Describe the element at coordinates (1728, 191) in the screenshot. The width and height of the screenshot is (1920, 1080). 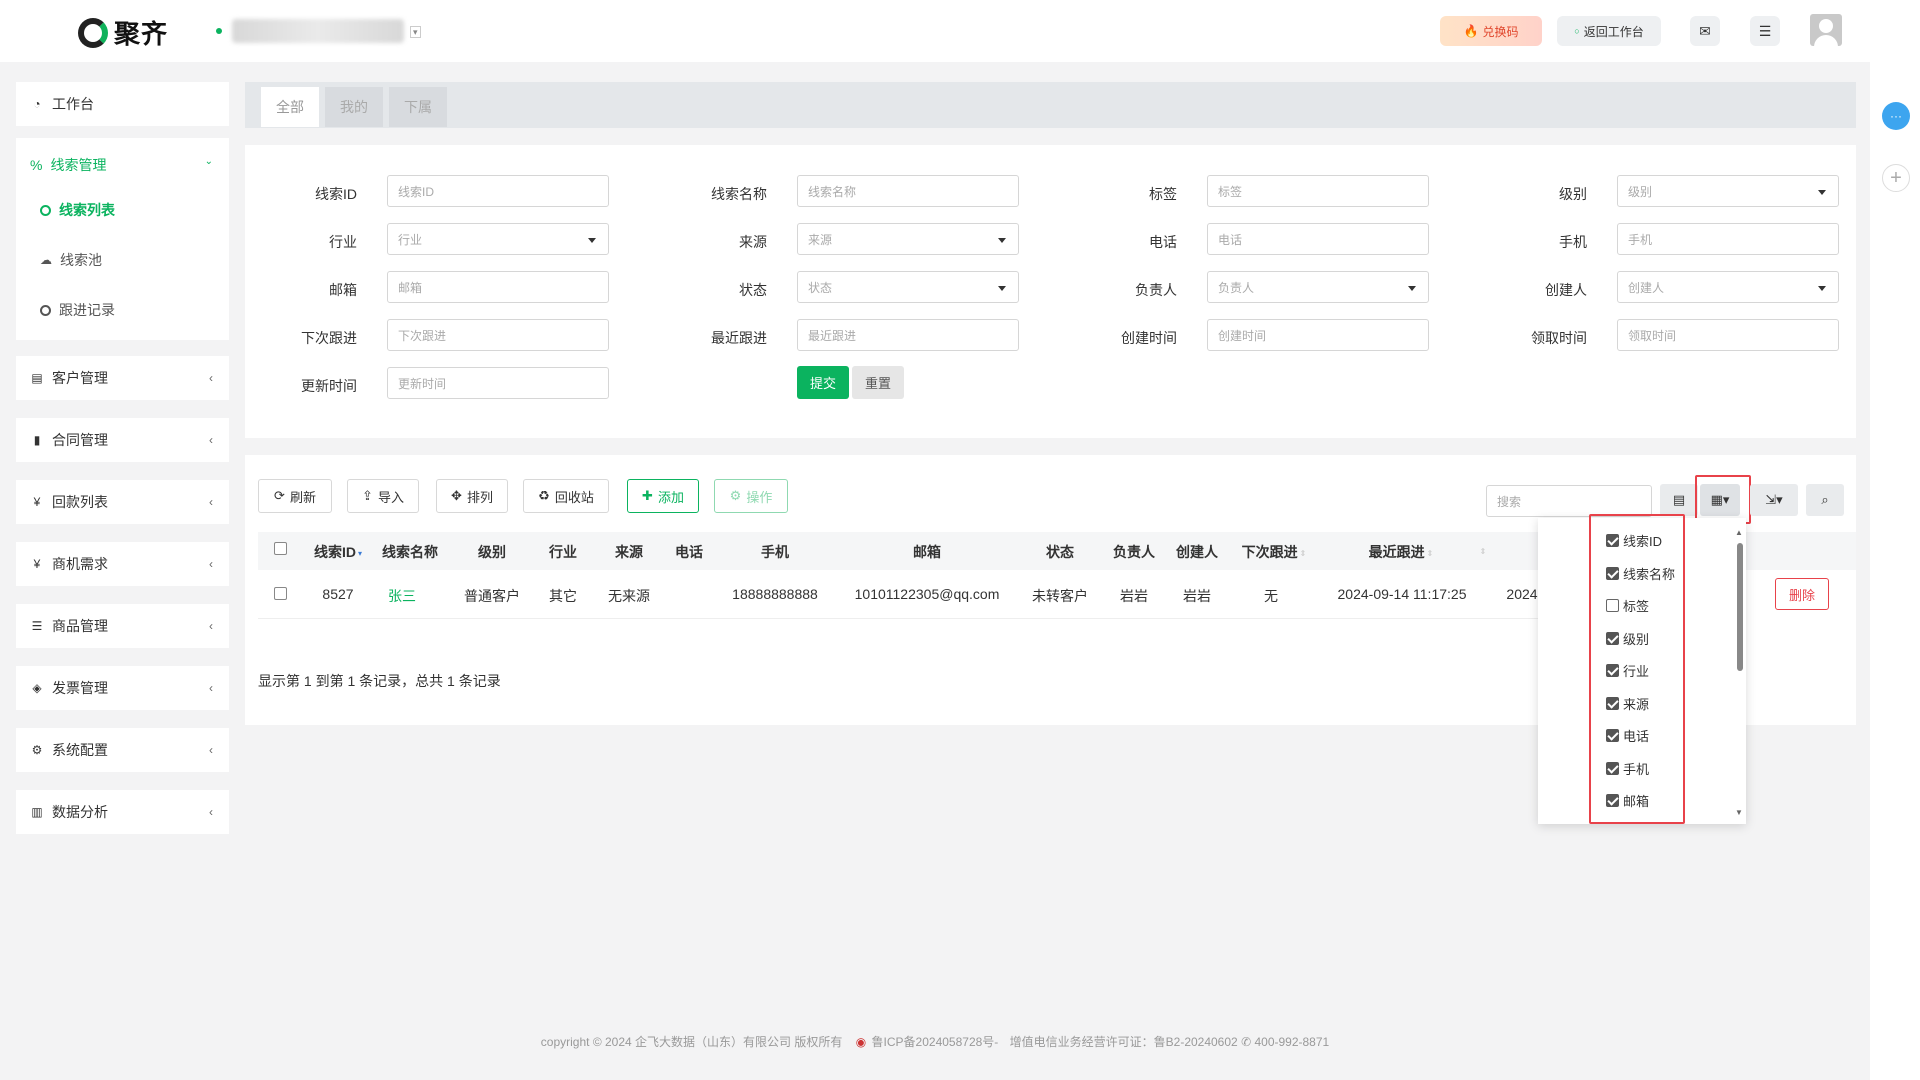
I see `filter-select: 级别` at that location.